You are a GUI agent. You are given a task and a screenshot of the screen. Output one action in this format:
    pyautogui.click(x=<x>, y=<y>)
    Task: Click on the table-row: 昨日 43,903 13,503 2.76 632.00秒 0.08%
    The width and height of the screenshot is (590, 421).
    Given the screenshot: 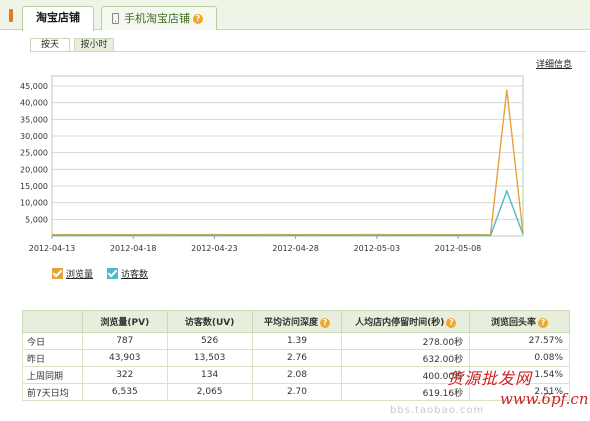 What is the action you would take?
    pyautogui.click(x=296, y=358)
    